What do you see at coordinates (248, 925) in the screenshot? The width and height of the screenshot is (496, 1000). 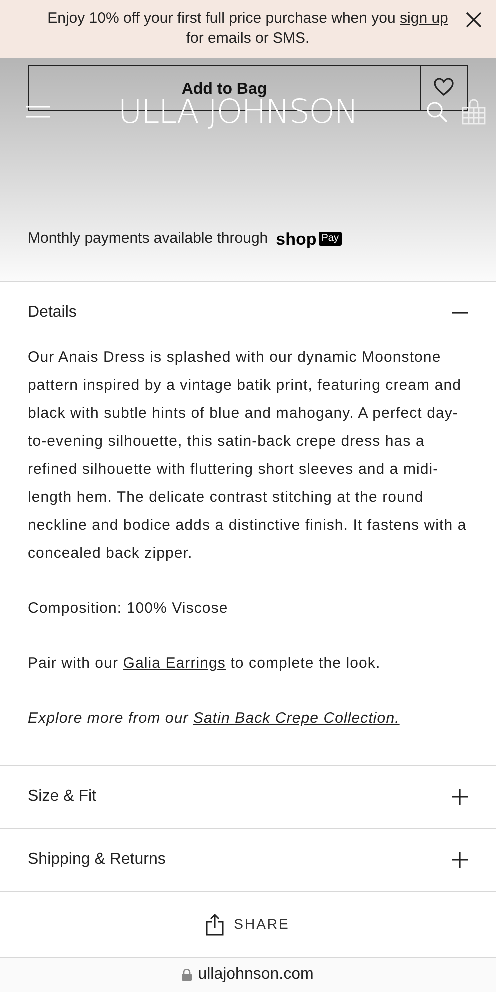 I see `share-button: SHARE` at bounding box center [248, 925].